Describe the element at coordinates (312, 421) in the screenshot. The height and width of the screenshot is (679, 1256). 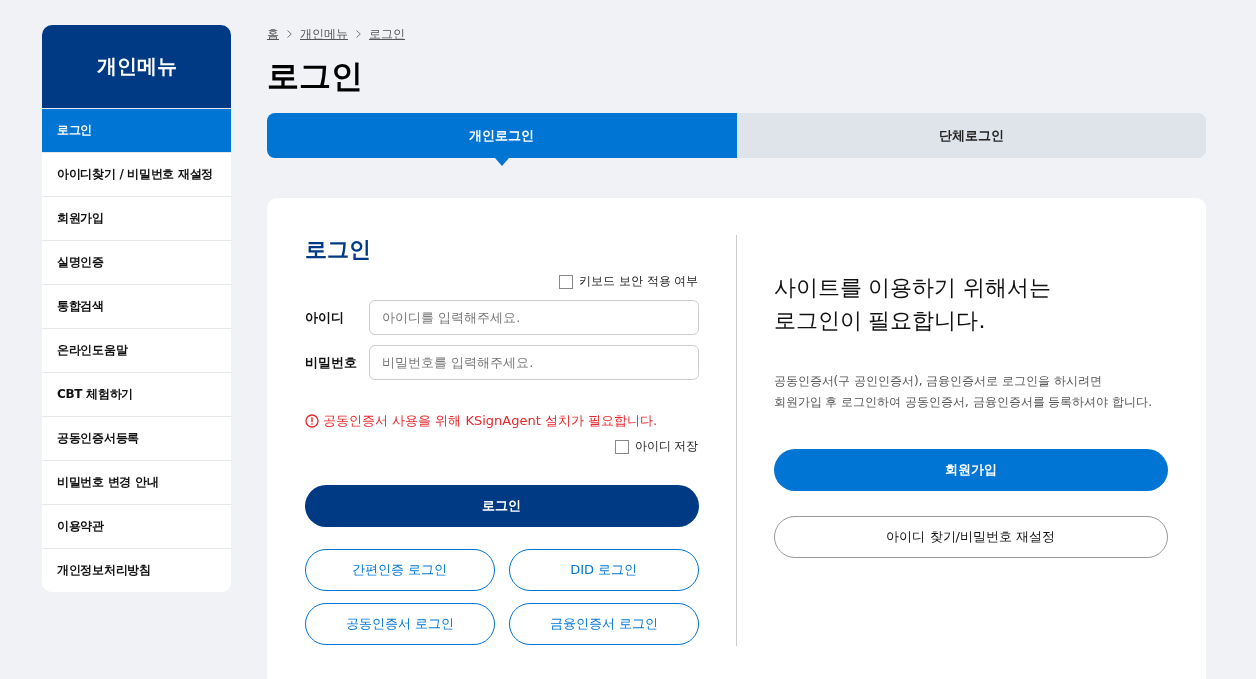
I see `alert-icon` at that location.